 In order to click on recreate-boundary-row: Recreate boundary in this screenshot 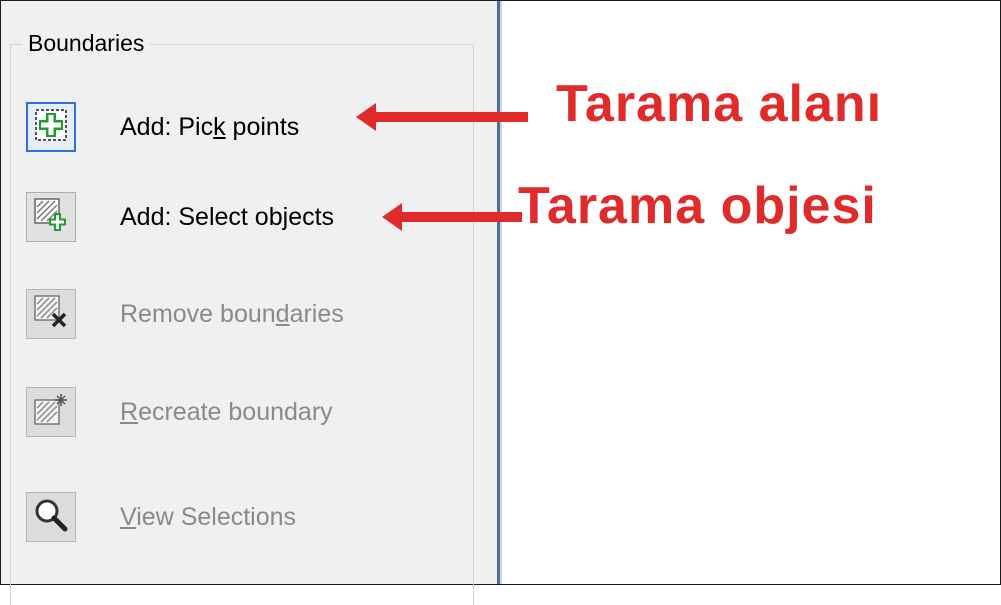, I will do `click(179, 412)`.